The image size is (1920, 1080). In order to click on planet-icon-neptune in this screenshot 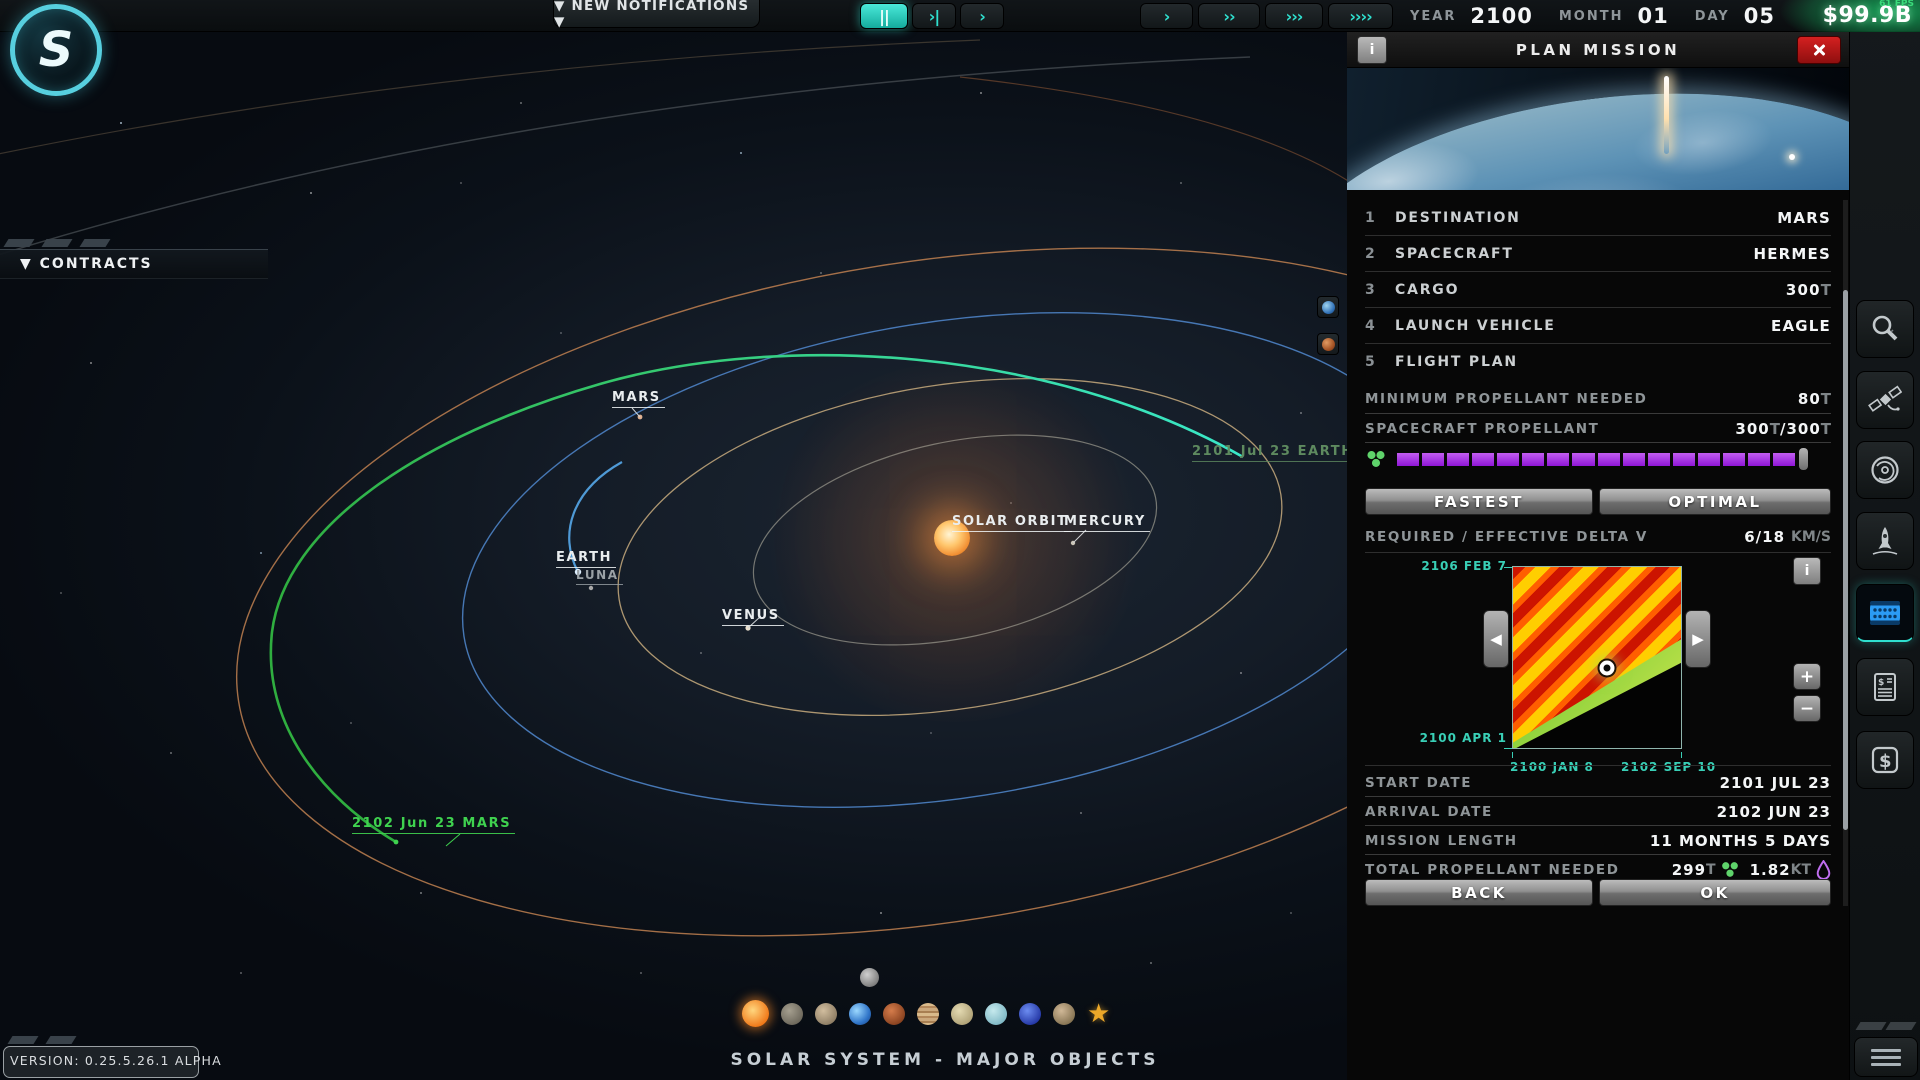, I will do `click(1030, 1013)`.